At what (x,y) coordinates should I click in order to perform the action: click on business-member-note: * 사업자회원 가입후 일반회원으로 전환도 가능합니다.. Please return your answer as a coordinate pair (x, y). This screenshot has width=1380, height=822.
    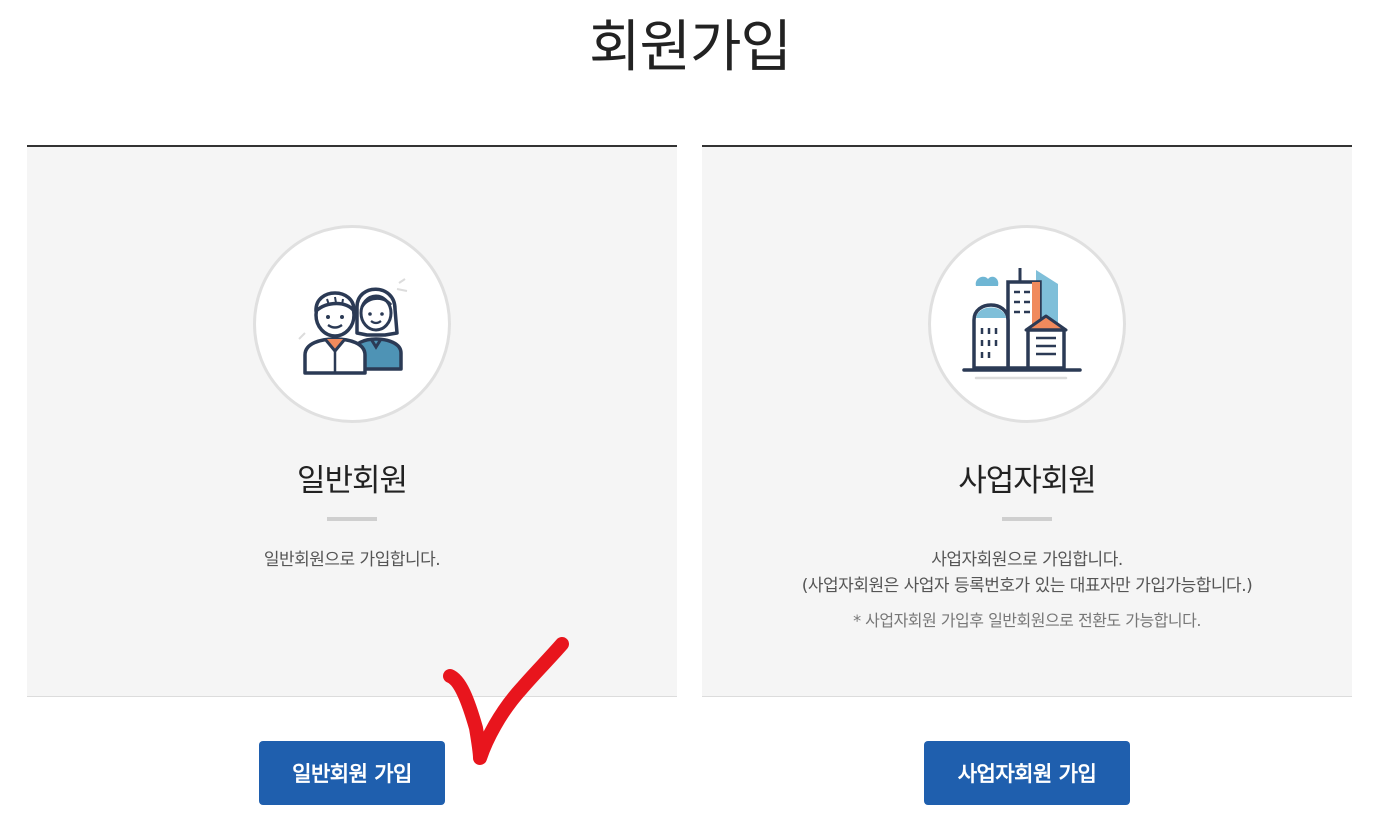
    Looking at the image, I should click on (1027, 620).